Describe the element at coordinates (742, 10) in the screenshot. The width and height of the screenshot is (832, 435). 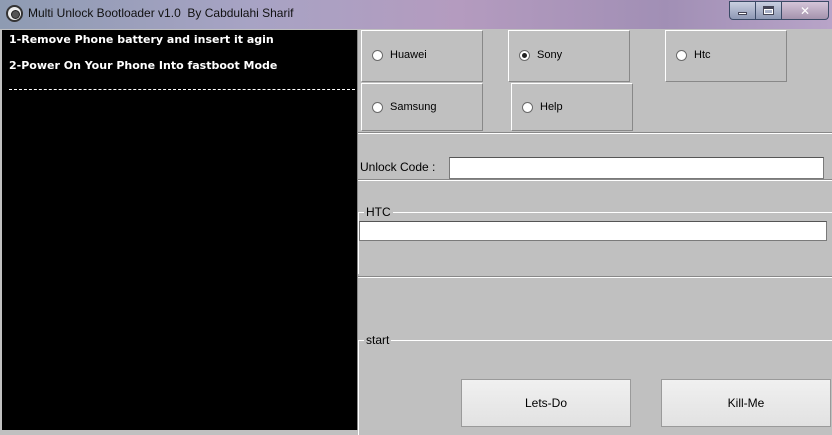
I see `minimize-button` at that location.